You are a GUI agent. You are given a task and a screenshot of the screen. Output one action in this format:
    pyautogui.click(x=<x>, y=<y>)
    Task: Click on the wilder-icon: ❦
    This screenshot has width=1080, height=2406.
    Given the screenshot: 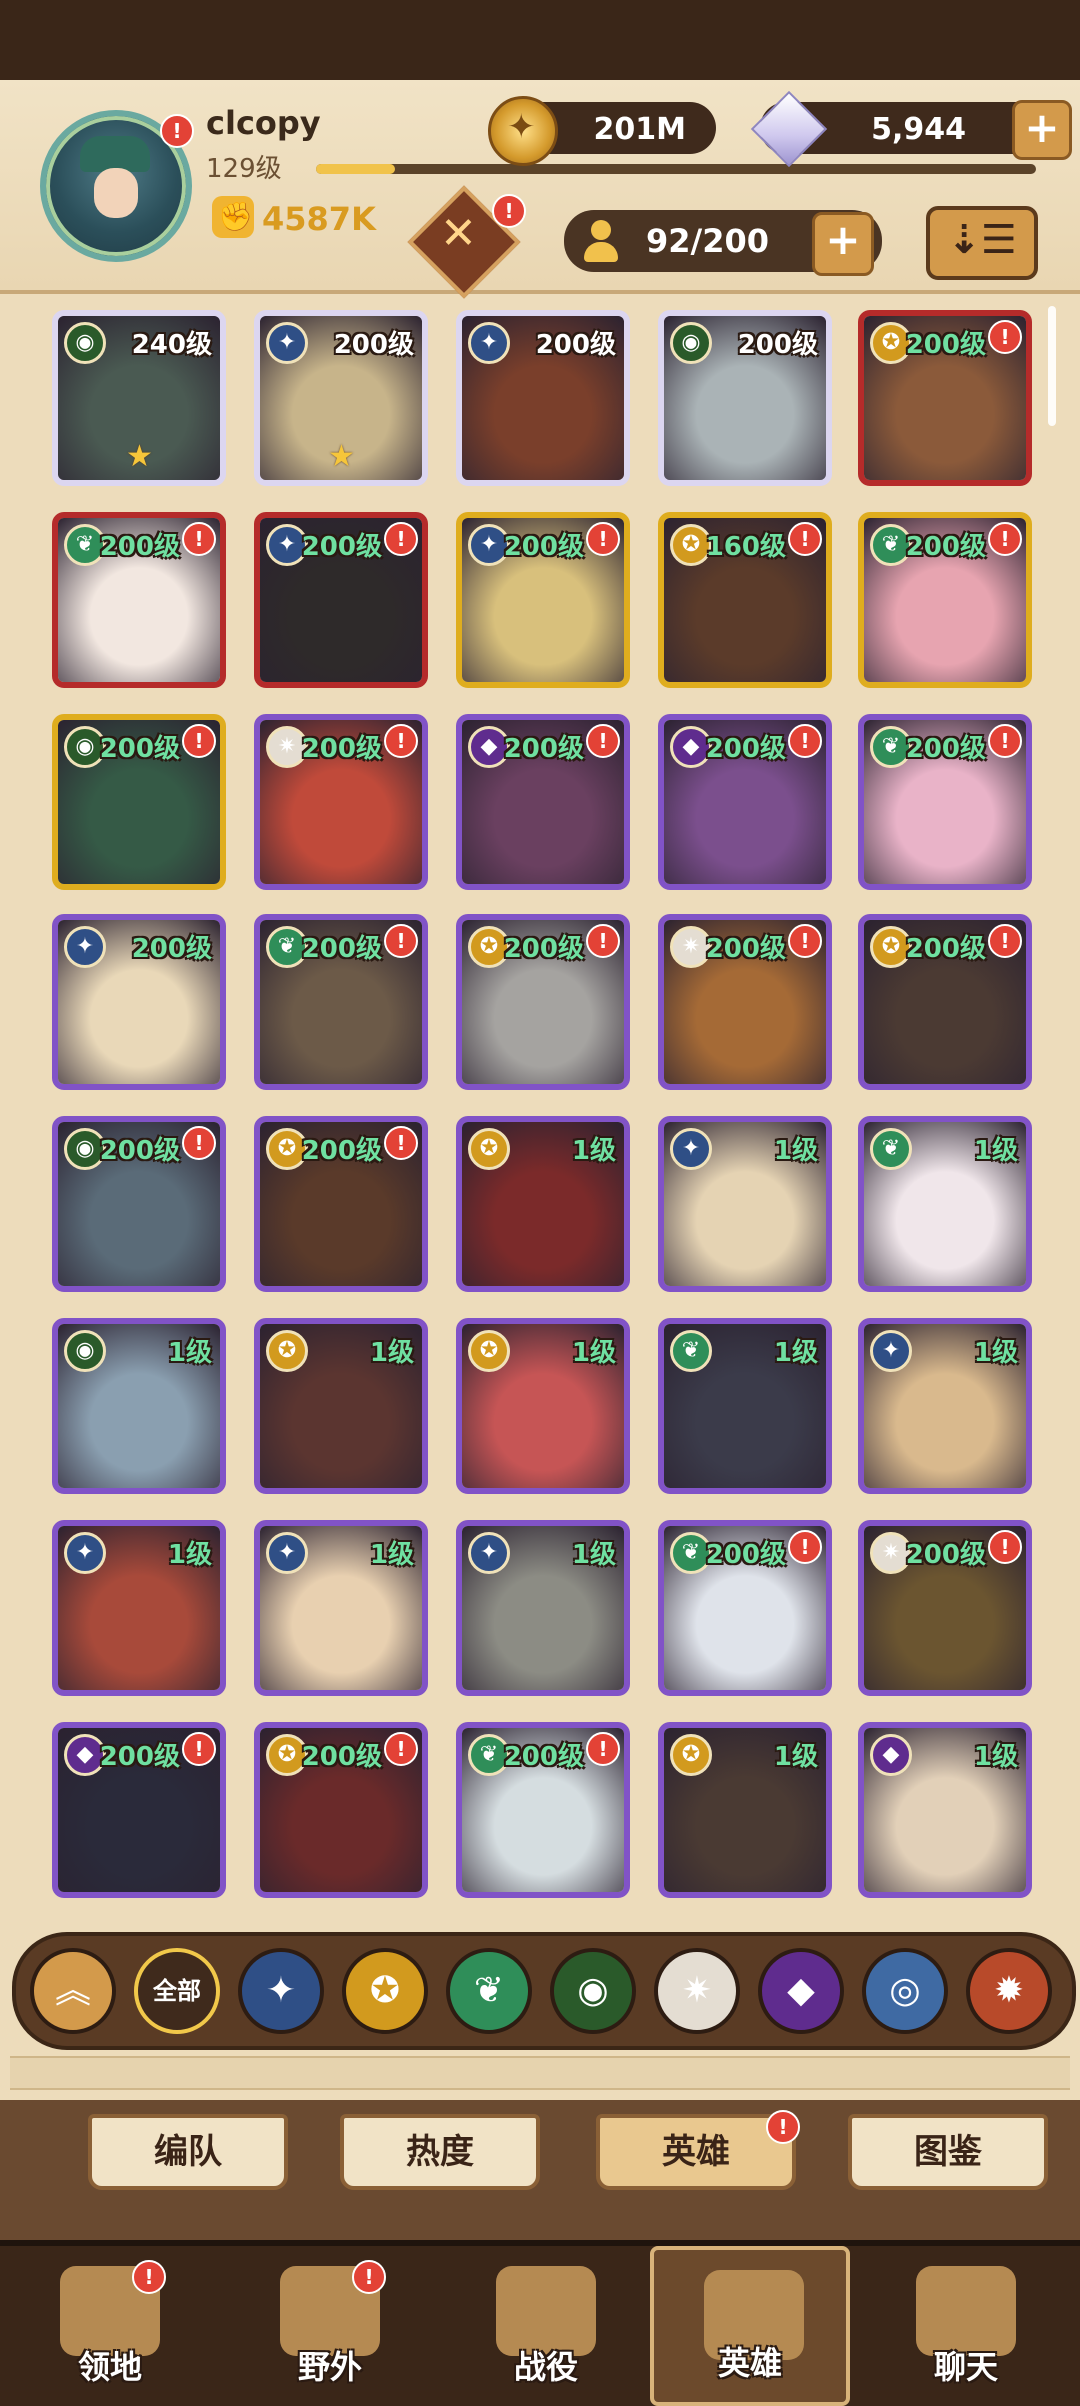 What is the action you would take?
    pyautogui.click(x=891, y=1149)
    